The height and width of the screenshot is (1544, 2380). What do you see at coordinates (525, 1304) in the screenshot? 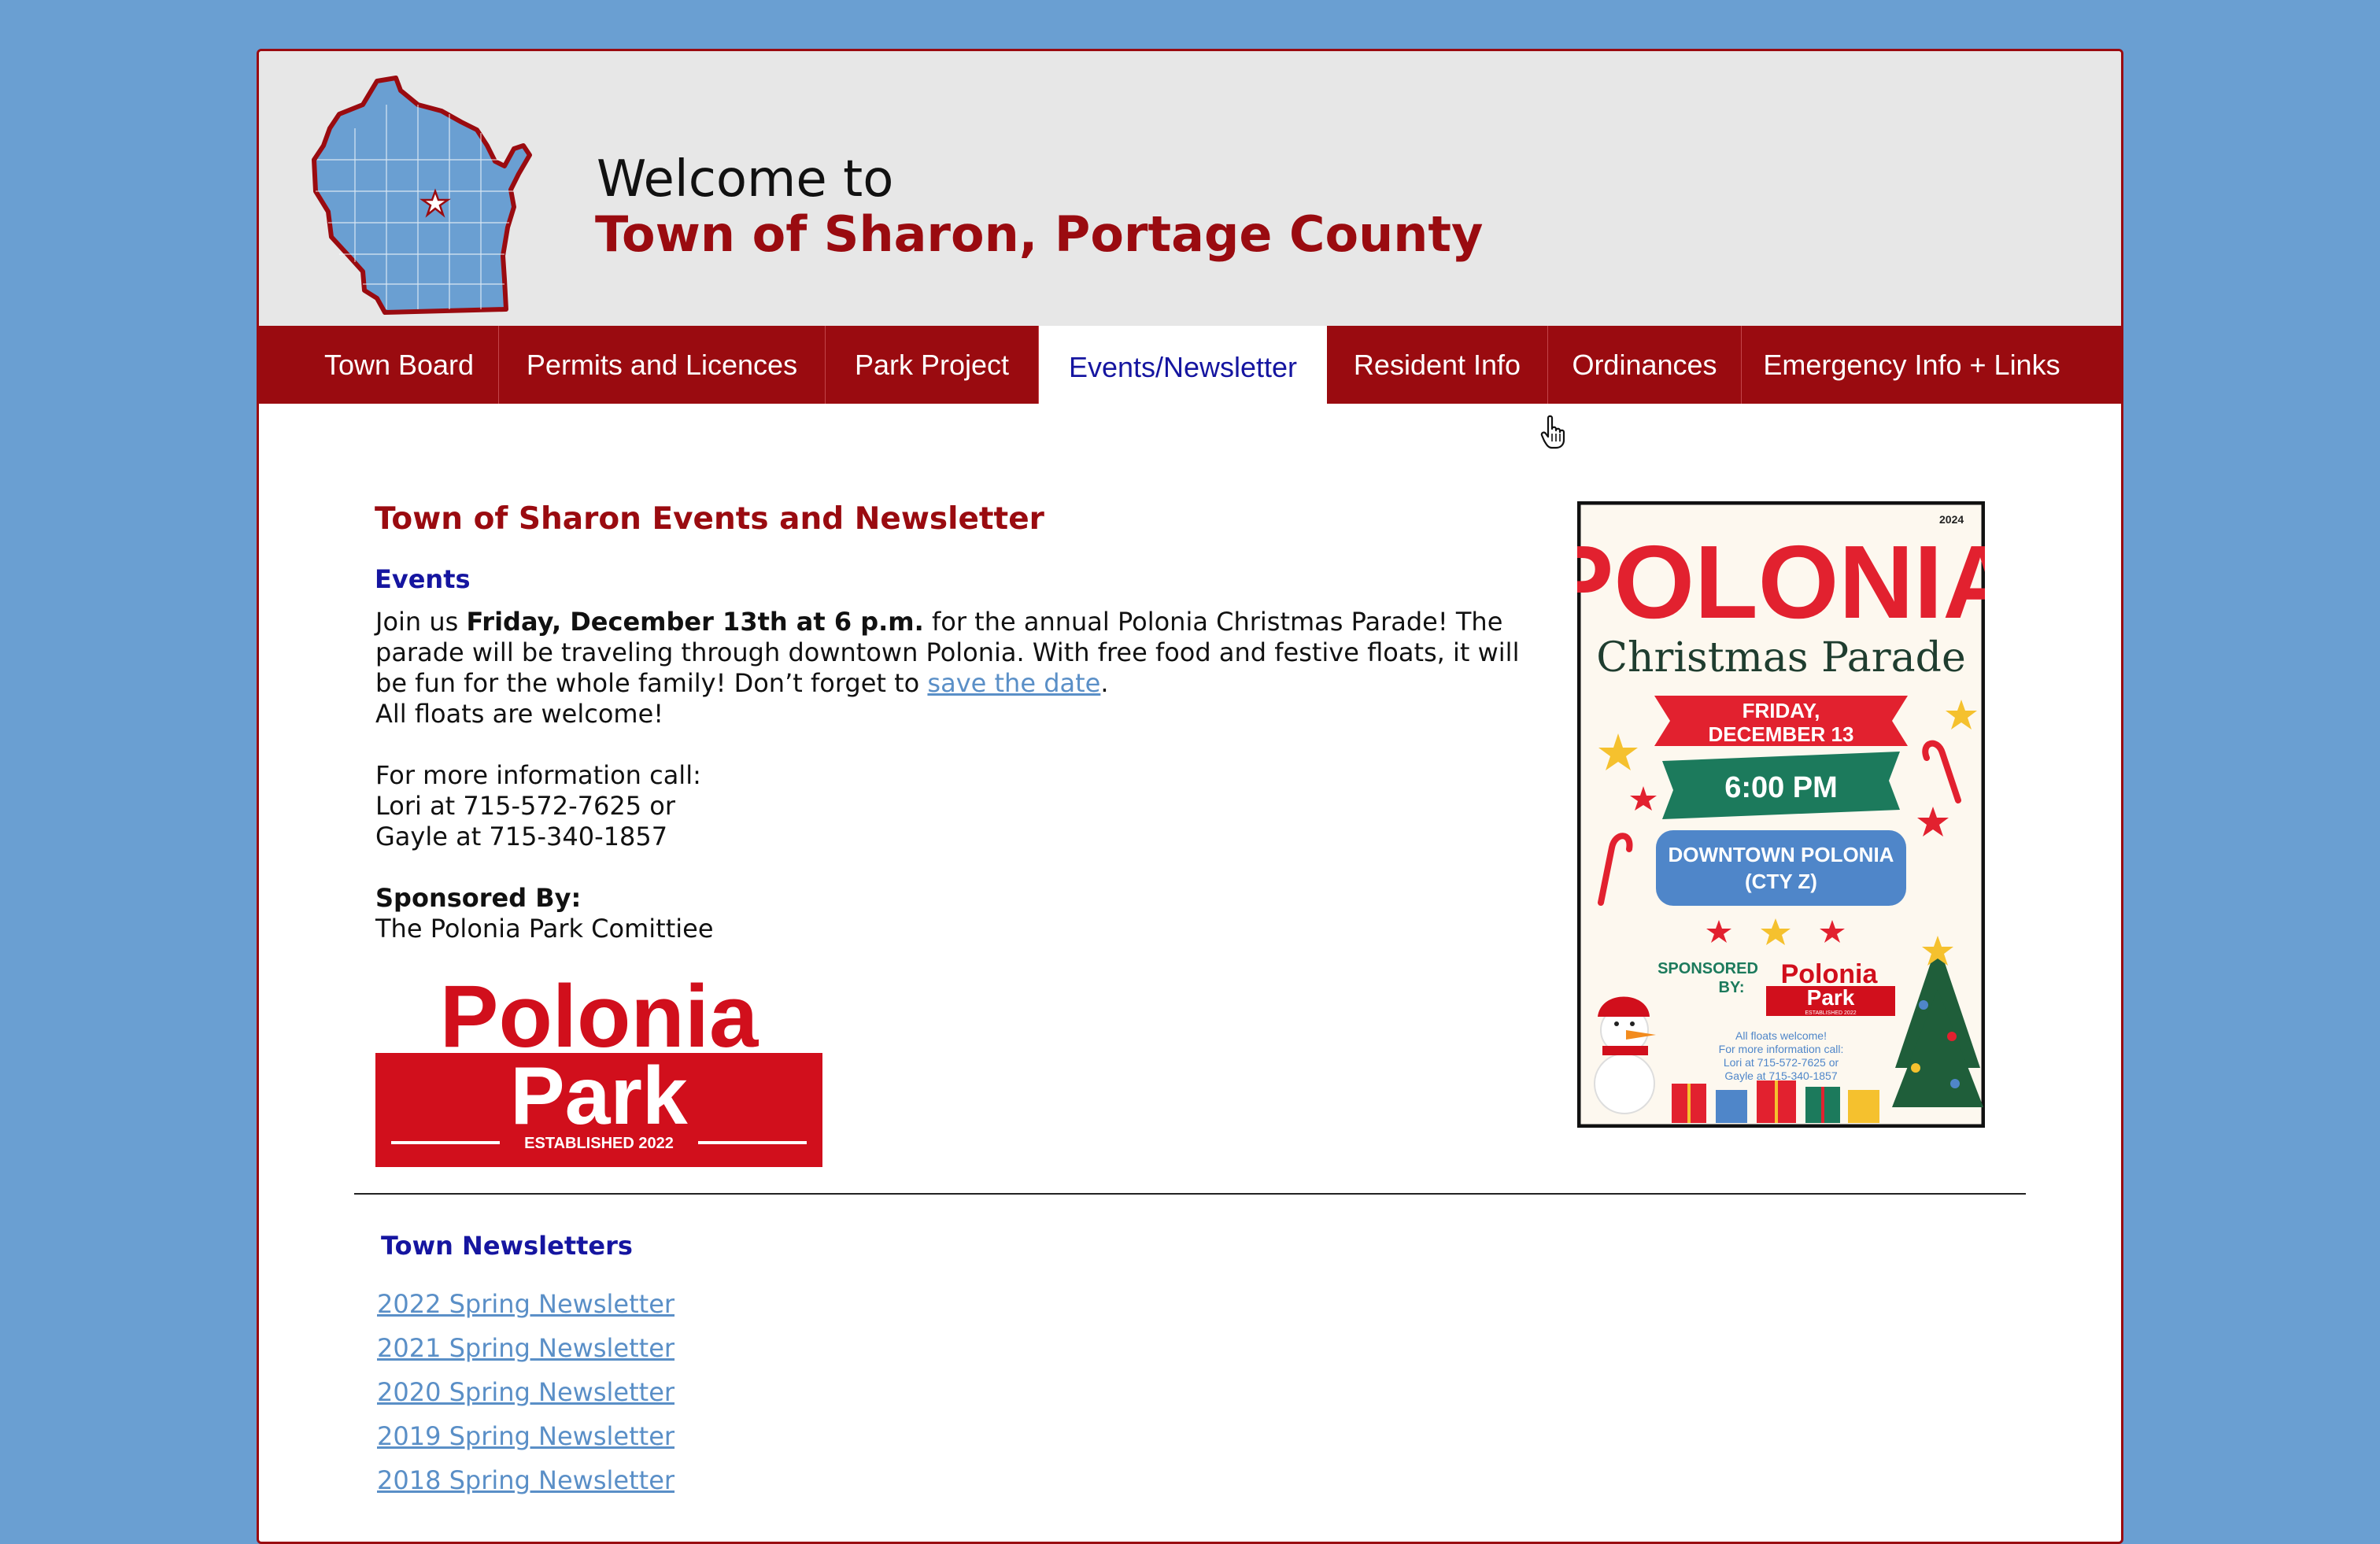
I see `newsletter-link-2022: 2022 Spring Newsletter` at bounding box center [525, 1304].